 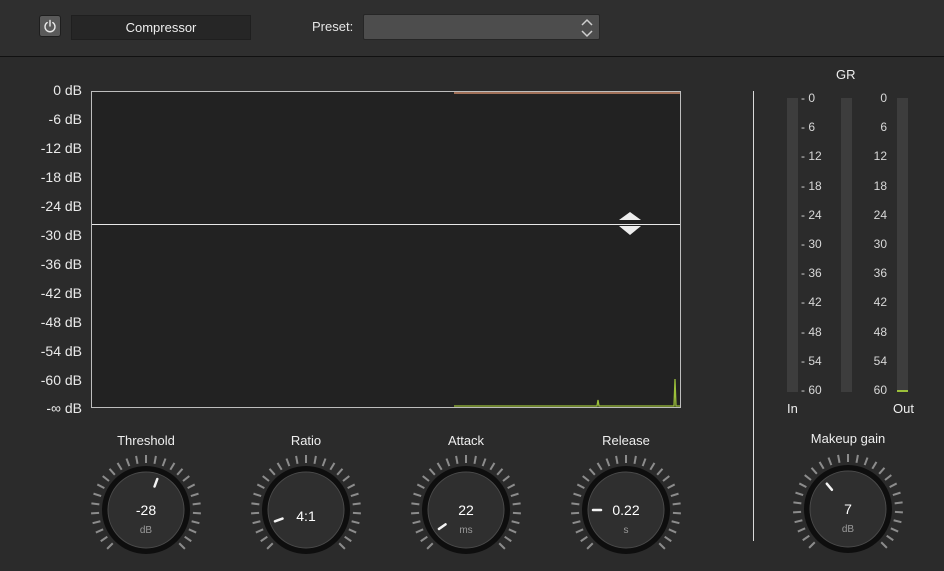 I want to click on db-label: -48 dB, so click(x=41, y=322).